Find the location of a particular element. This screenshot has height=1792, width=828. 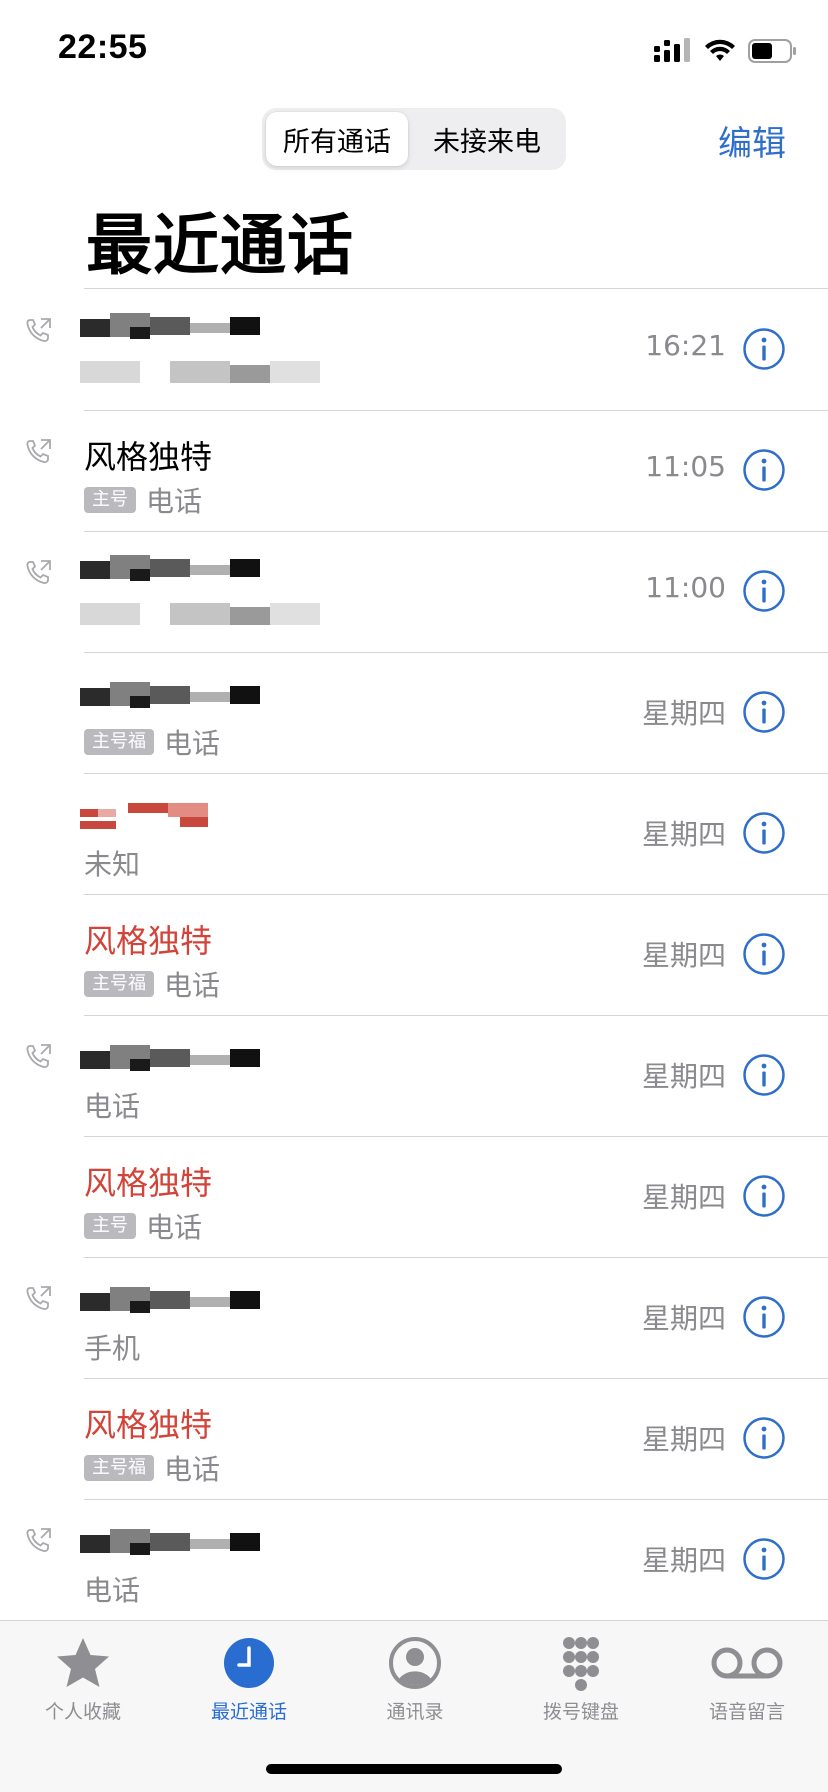

contact-detail: 电话 is located at coordinates (112, 1589).